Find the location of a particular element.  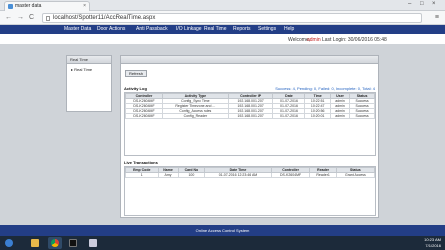

table-cell: 100 is located at coordinates (191, 175).